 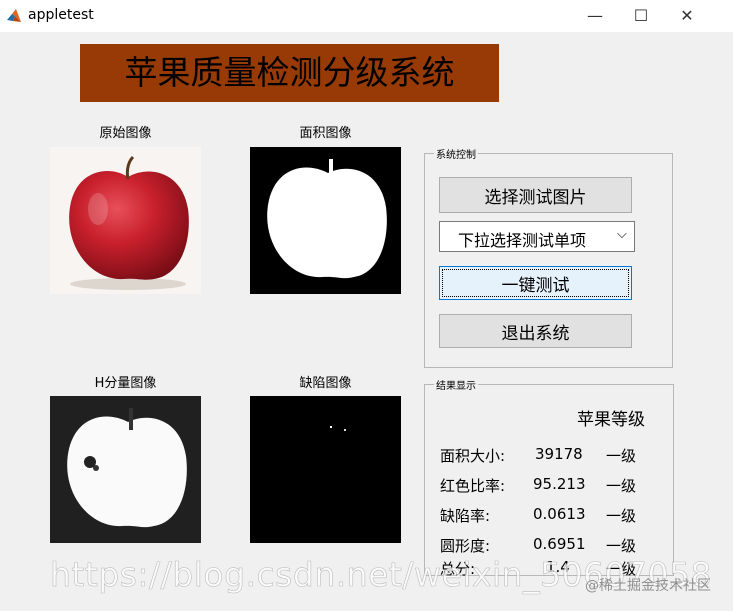 What do you see at coordinates (473, 486) in the screenshot?
I see `red-ratio-label: 红色比率:` at bounding box center [473, 486].